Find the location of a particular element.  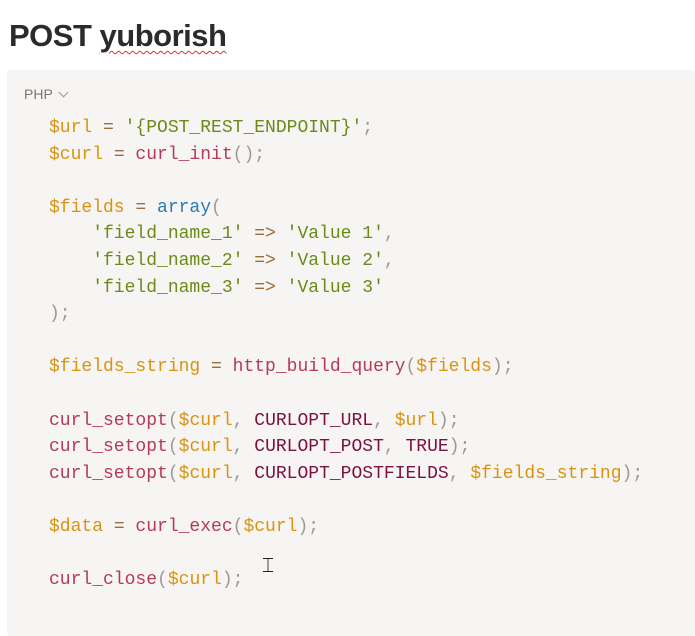

code-line: curl_setopt($curl, CURLOPT_POST, TRUE); is located at coordinates (346, 447).